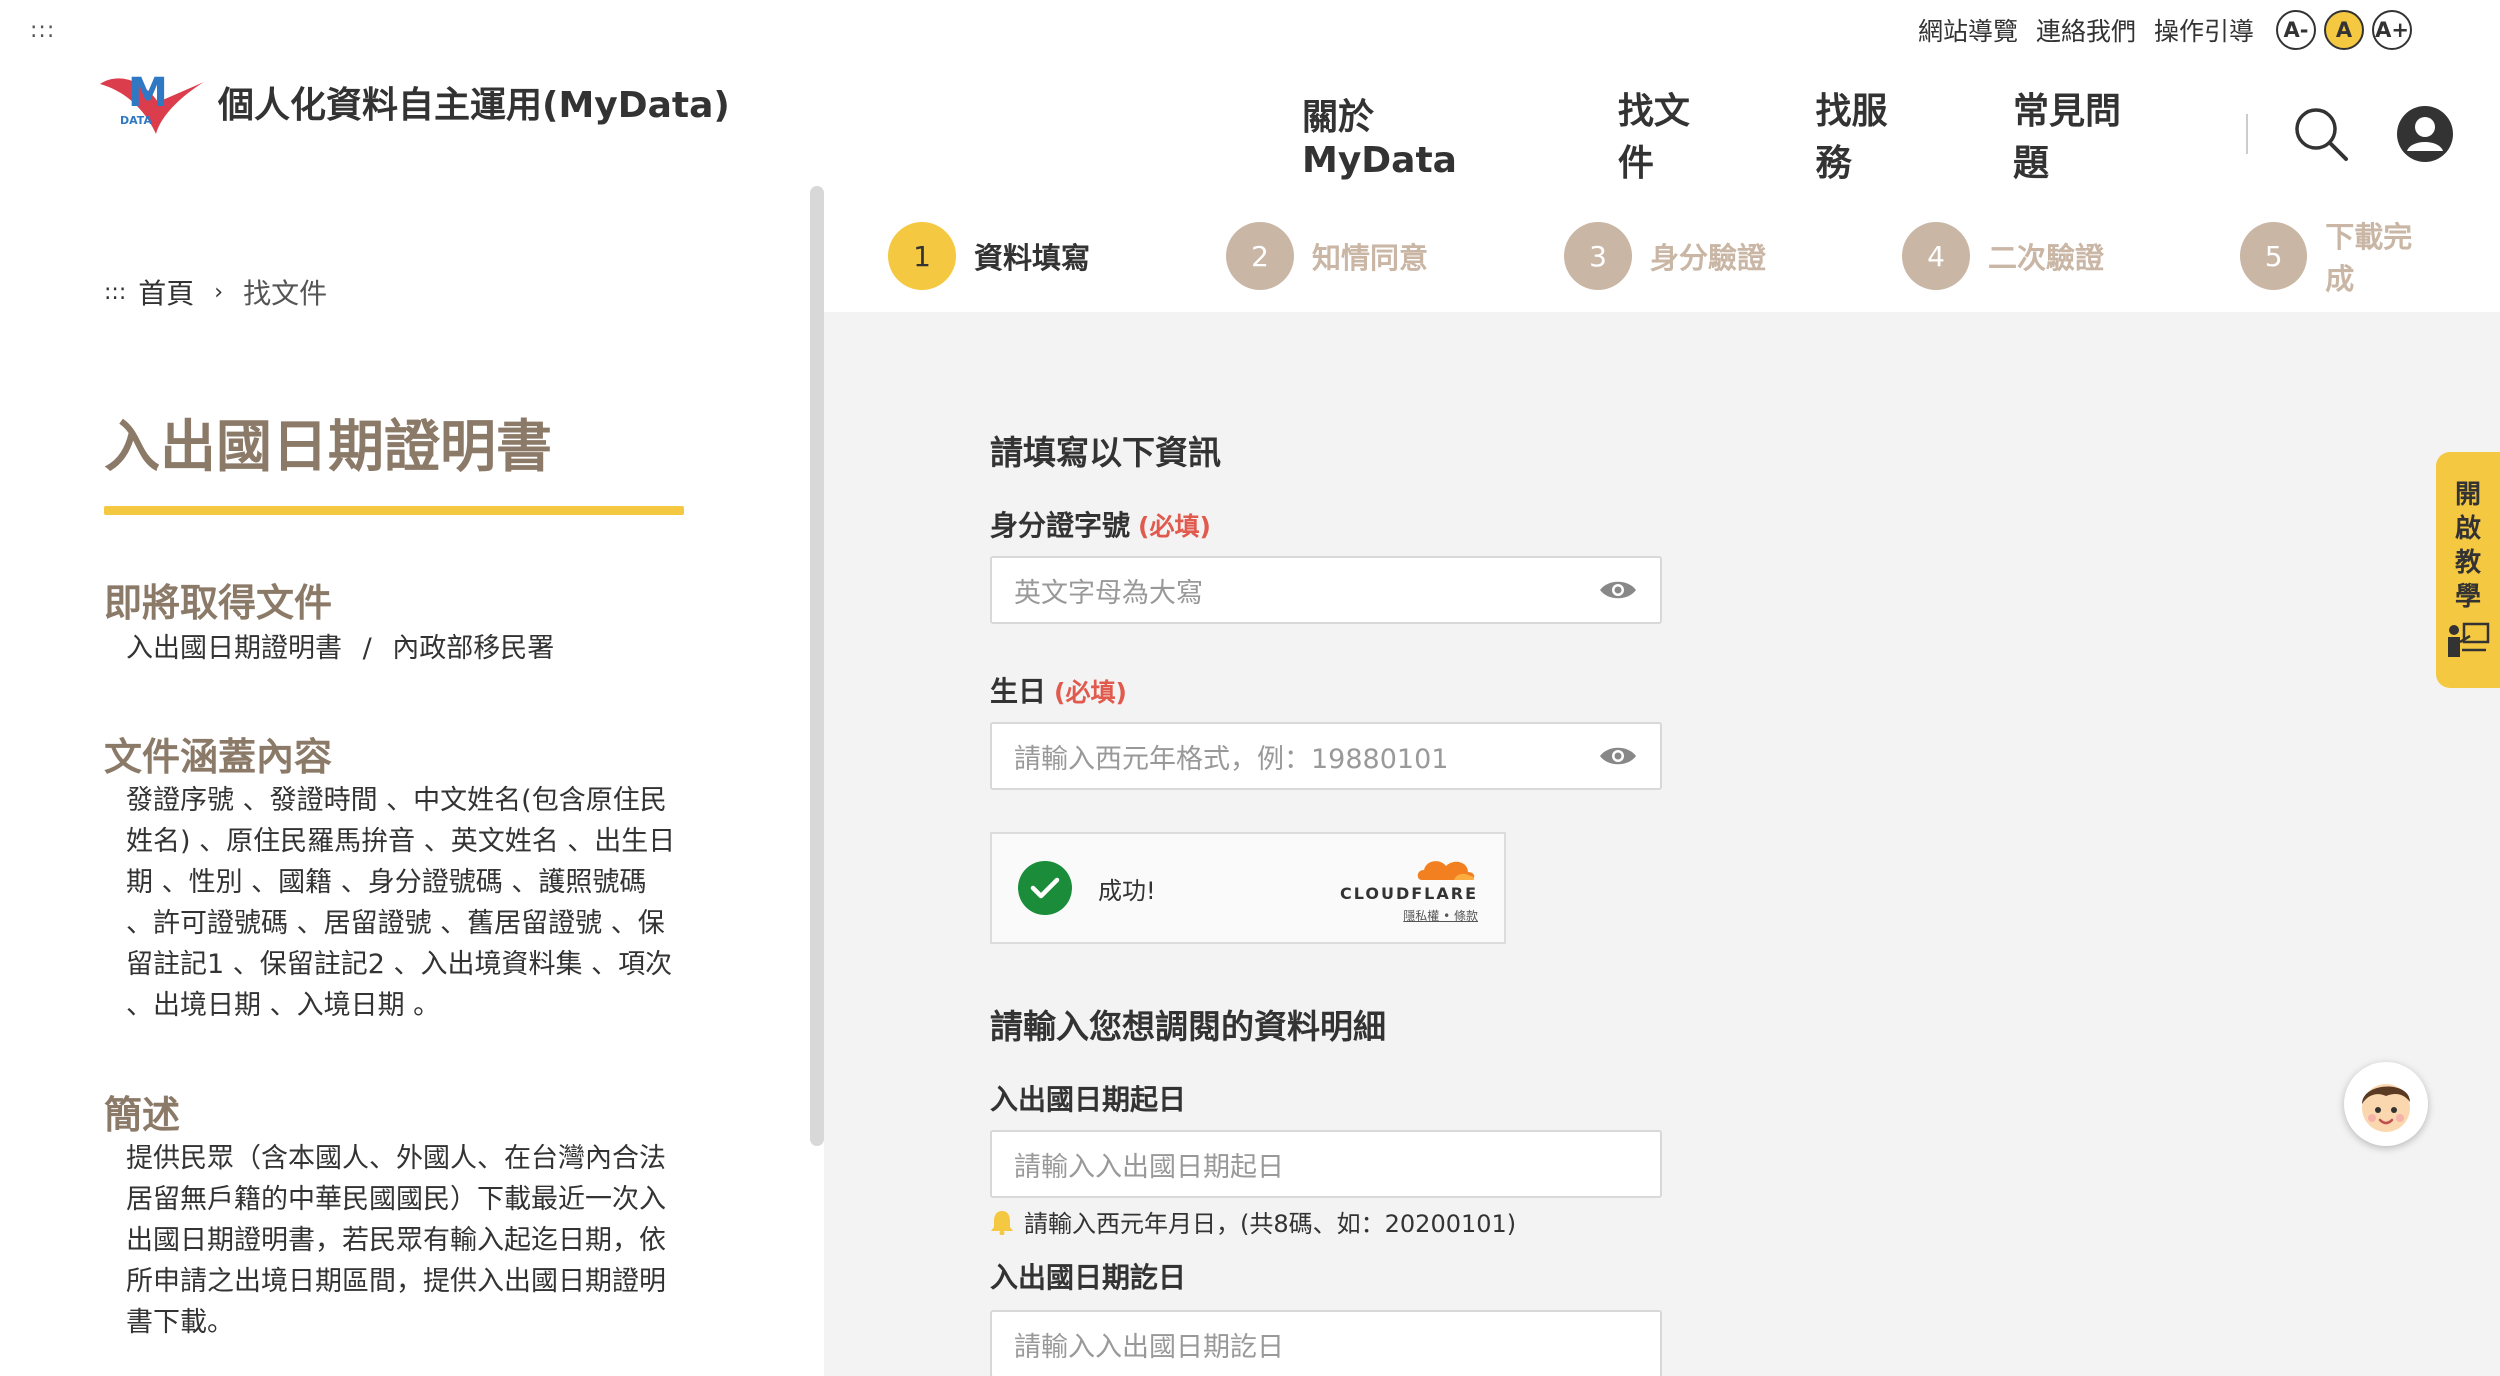 This screenshot has width=2500, height=1376. Describe the element at coordinates (2274, 256) in the screenshot. I see `step-number: 5` at that location.